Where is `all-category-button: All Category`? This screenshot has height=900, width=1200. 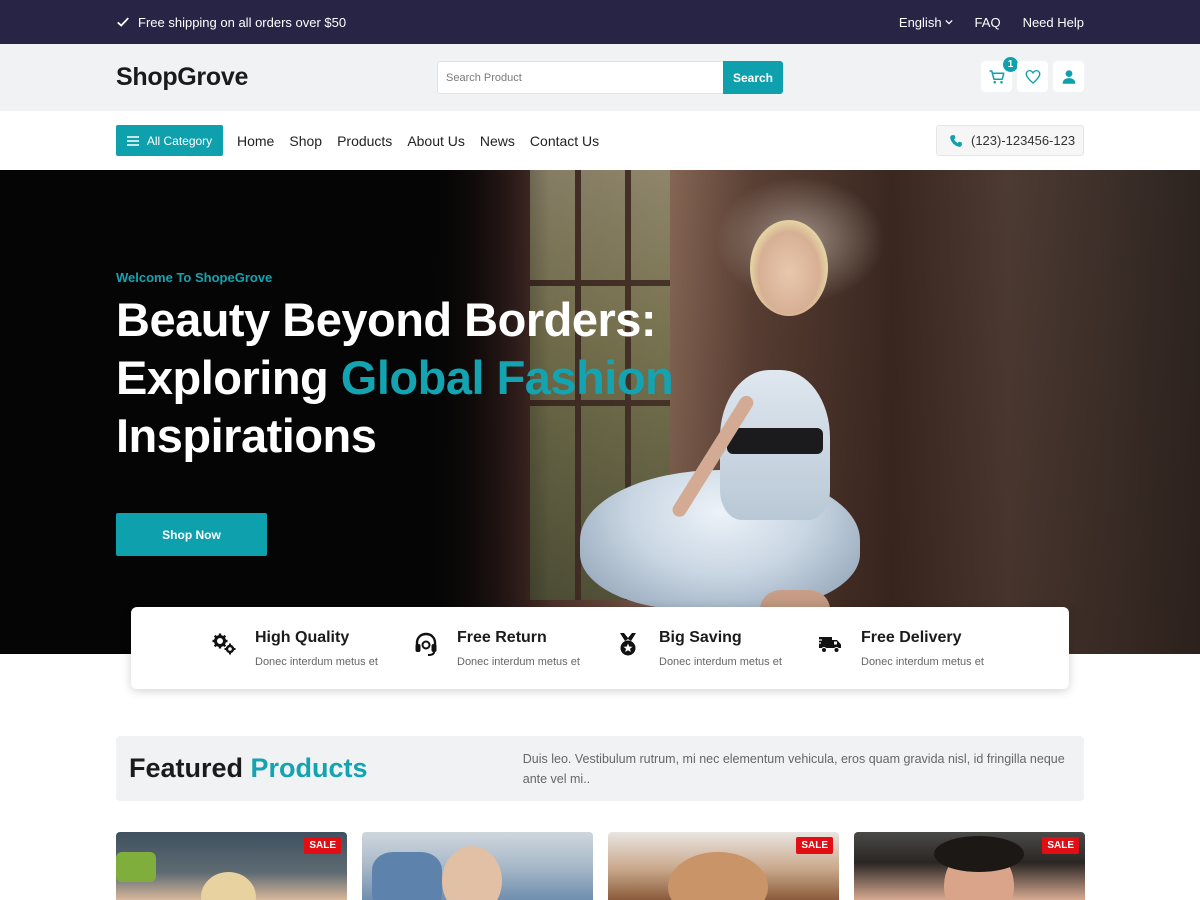
all-category-button: All Category is located at coordinates (169, 140).